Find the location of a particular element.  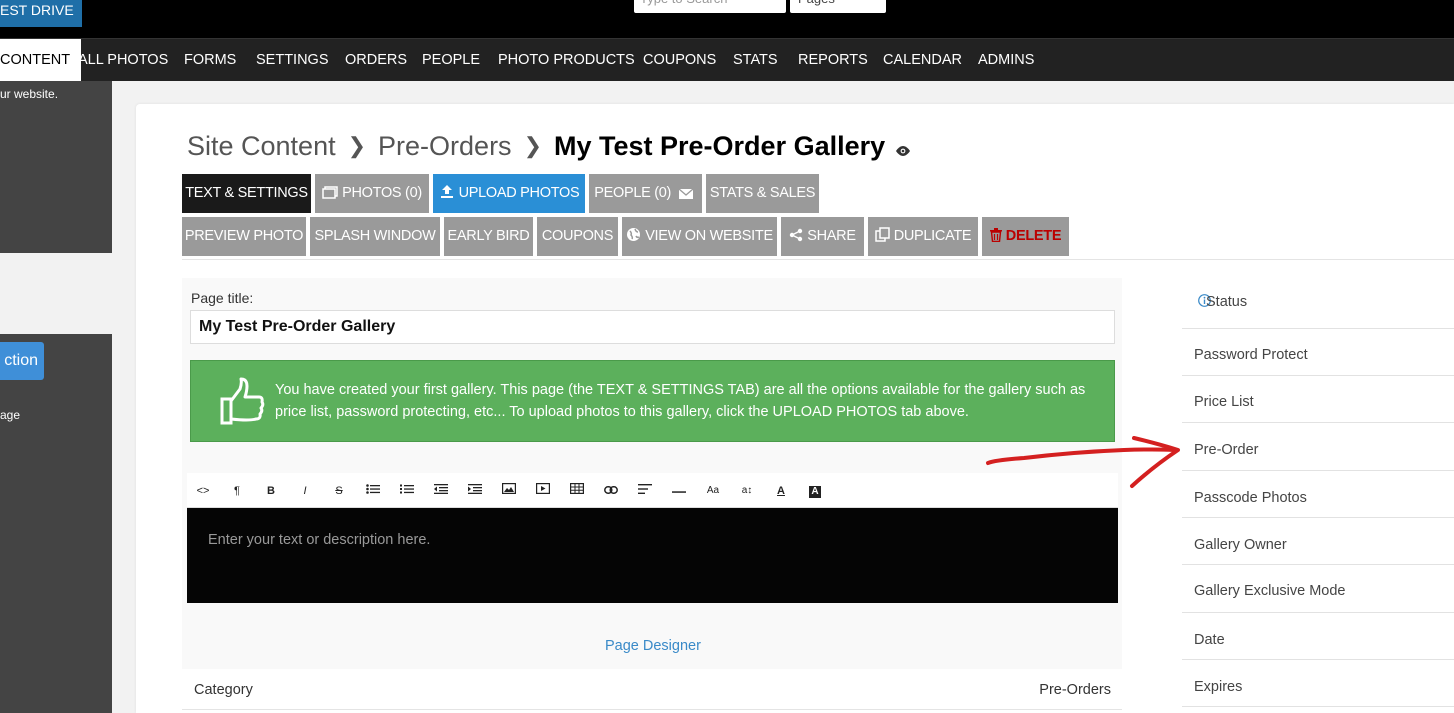

breadcrumb-pre-orders: Pre-Orders is located at coordinates (445, 146).